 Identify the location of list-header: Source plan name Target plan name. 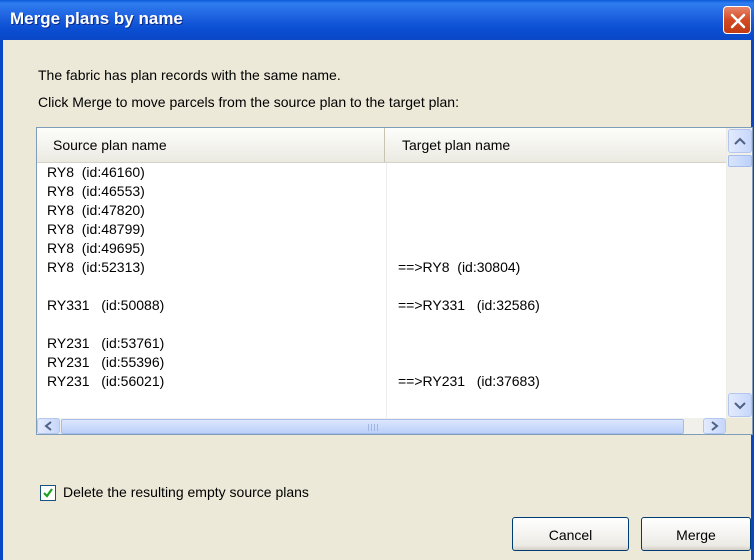
(381, 145).